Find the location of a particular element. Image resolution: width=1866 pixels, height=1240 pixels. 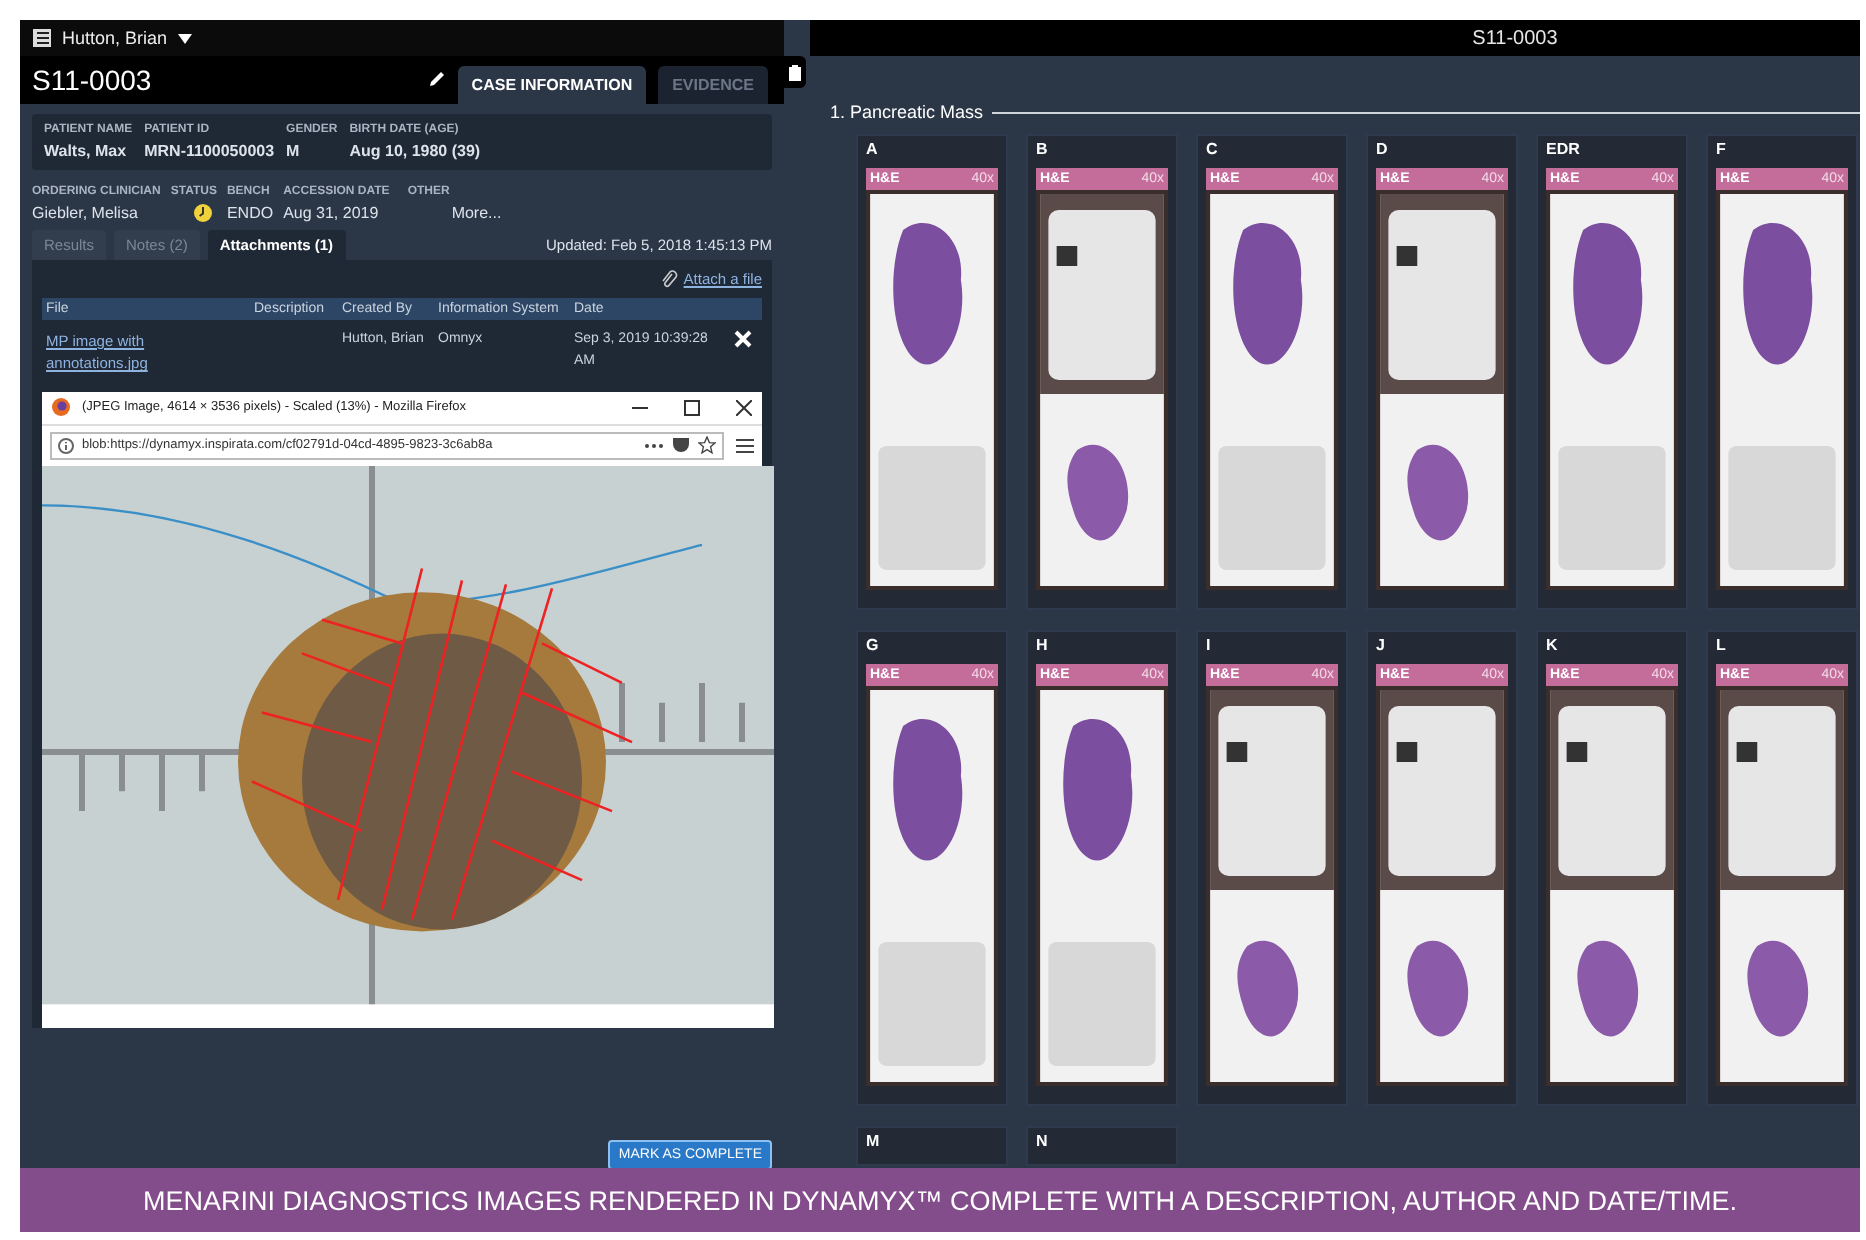

slide-label: I is located at coordinates (1209, 645).